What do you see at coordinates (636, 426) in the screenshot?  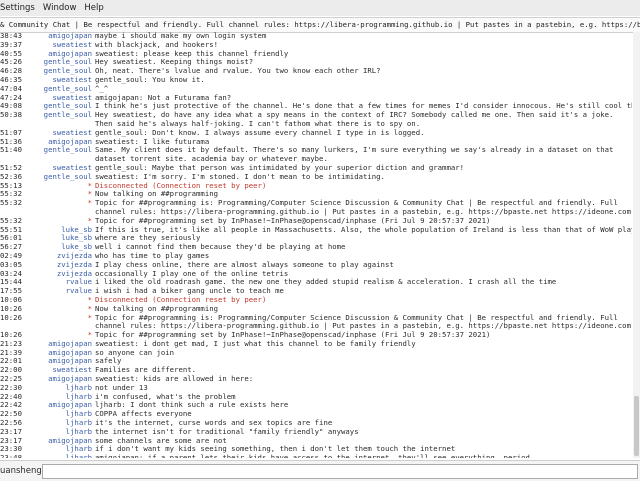 I see `scrollbar-thumb` at bounding box center [636, 426].